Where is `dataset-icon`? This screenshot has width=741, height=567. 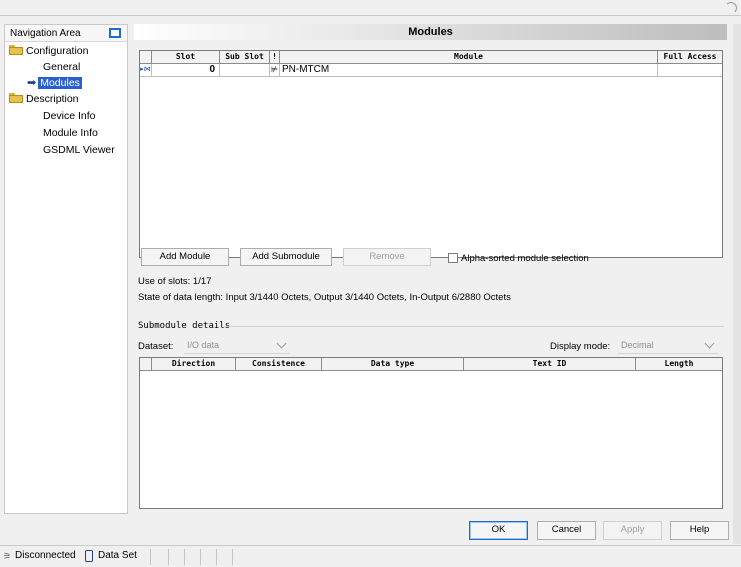
dataset-icon is located at coordinates (89, 556).